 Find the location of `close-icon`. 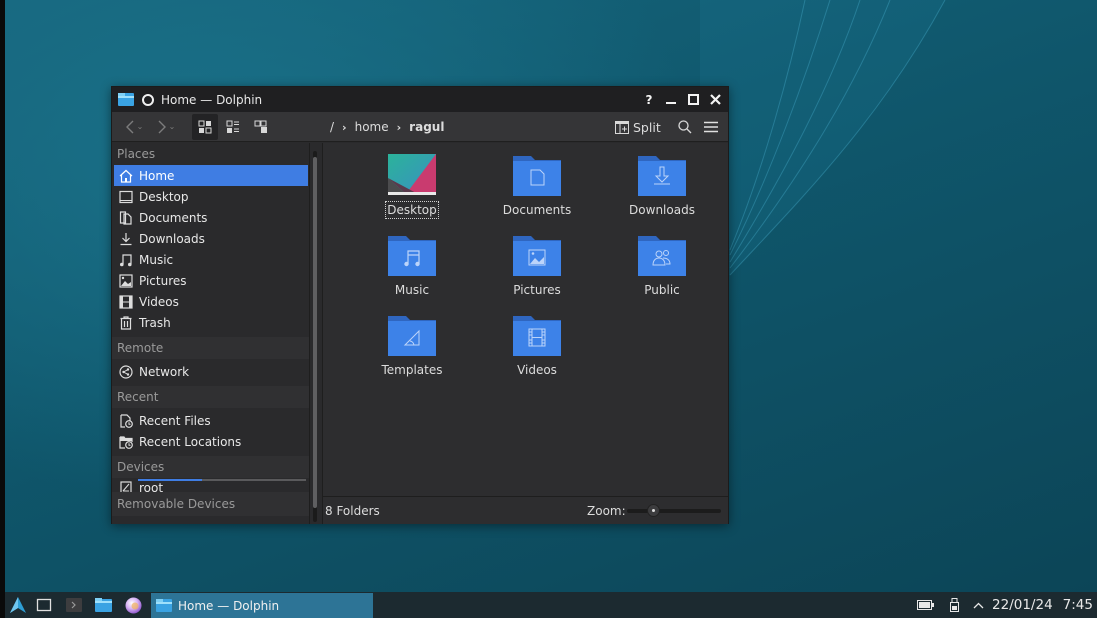

close-icon is located at coordinates (715, 99).